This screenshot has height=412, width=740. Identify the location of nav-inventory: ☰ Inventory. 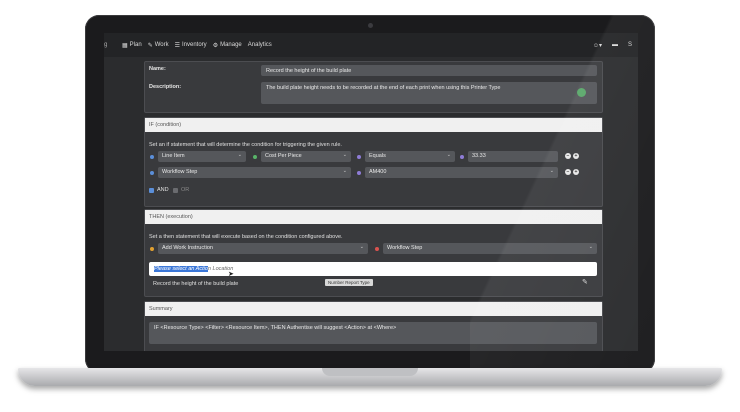
(191, 45).